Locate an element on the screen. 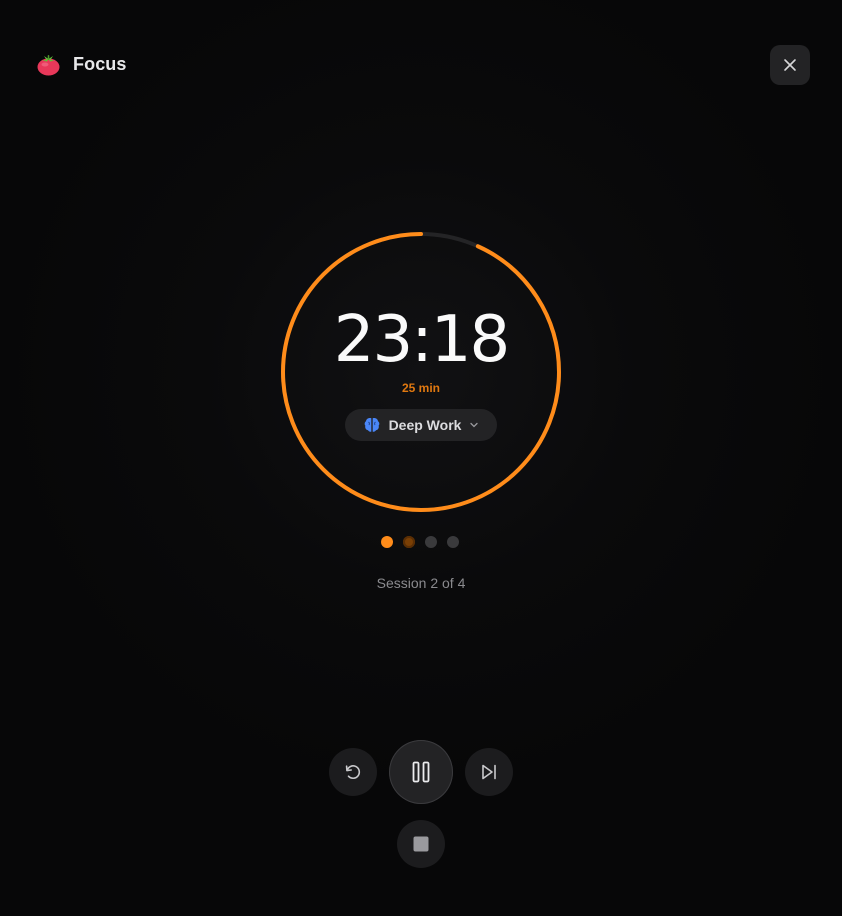 The height and width of the screenshot is (916, 842). skip-next-icon is located at coordinates (489, 772).